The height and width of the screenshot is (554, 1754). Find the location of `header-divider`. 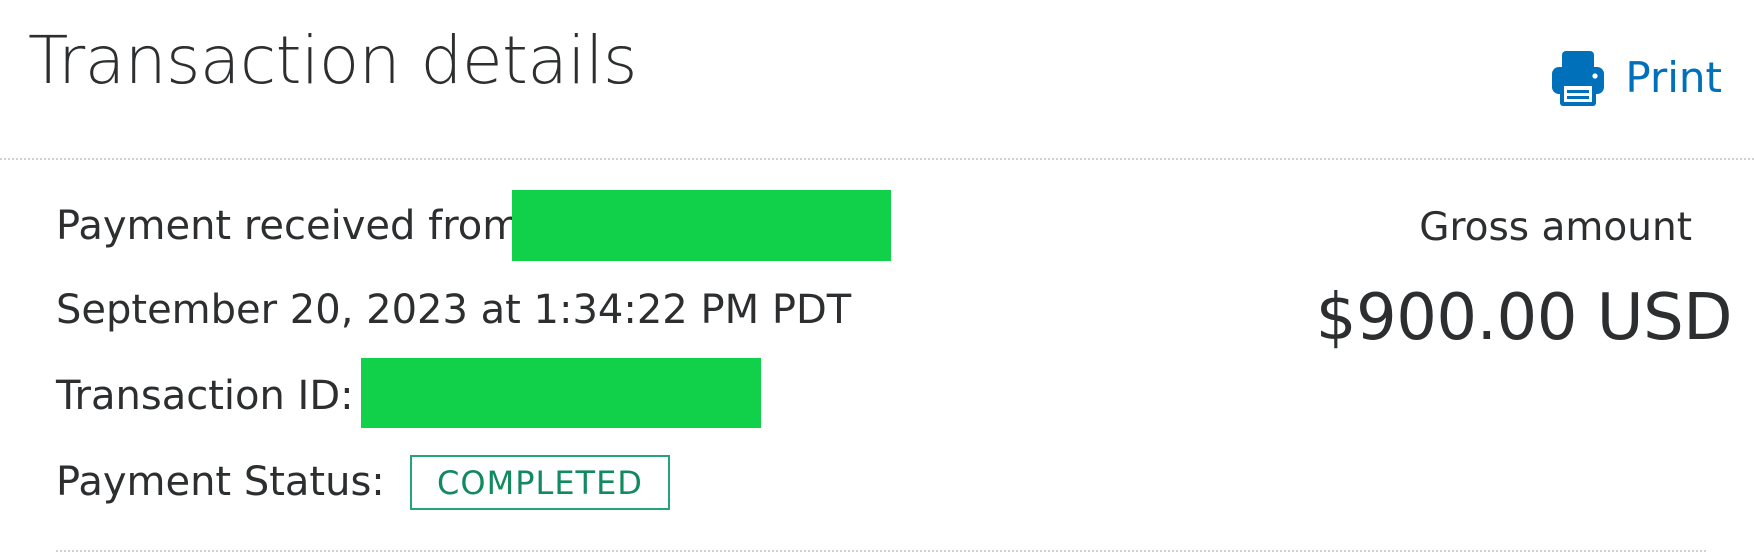

header-divider is located at coordinates (877, 159).